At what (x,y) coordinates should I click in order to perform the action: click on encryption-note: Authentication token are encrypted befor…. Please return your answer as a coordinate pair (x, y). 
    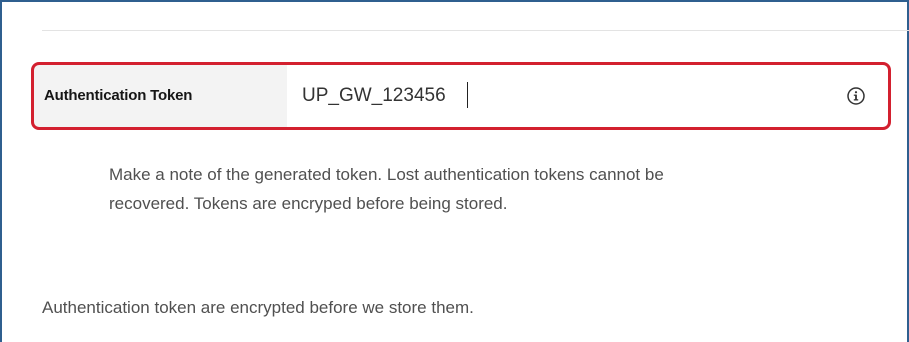
    Looking at the image, I should click on (258, 307).